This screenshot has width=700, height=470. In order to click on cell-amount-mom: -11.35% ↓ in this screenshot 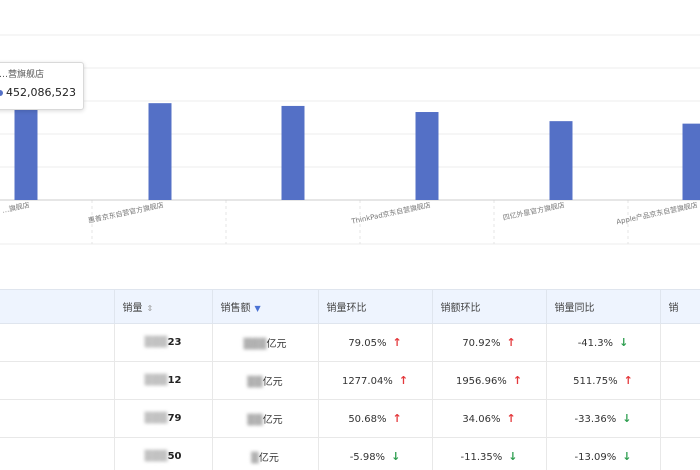, I will do `click(489, 453)`.